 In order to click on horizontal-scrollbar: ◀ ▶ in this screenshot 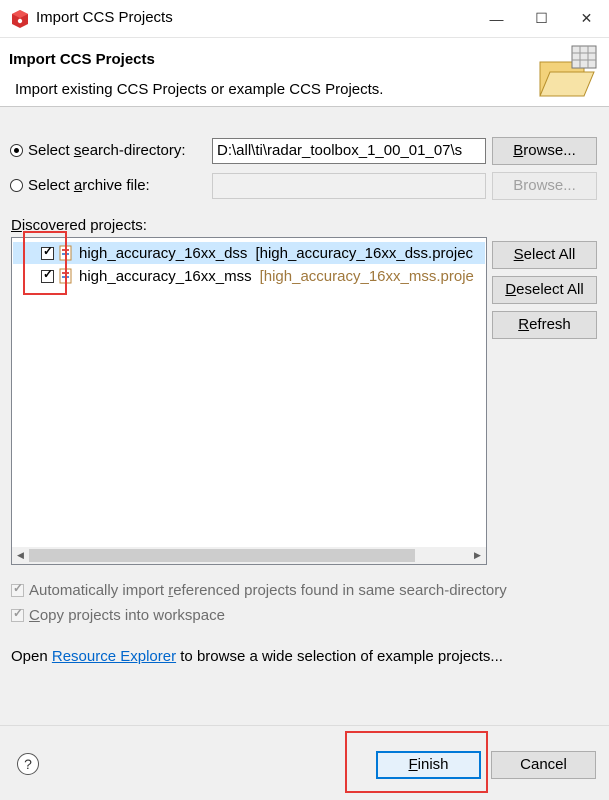, I will do `click(249, 555)`.